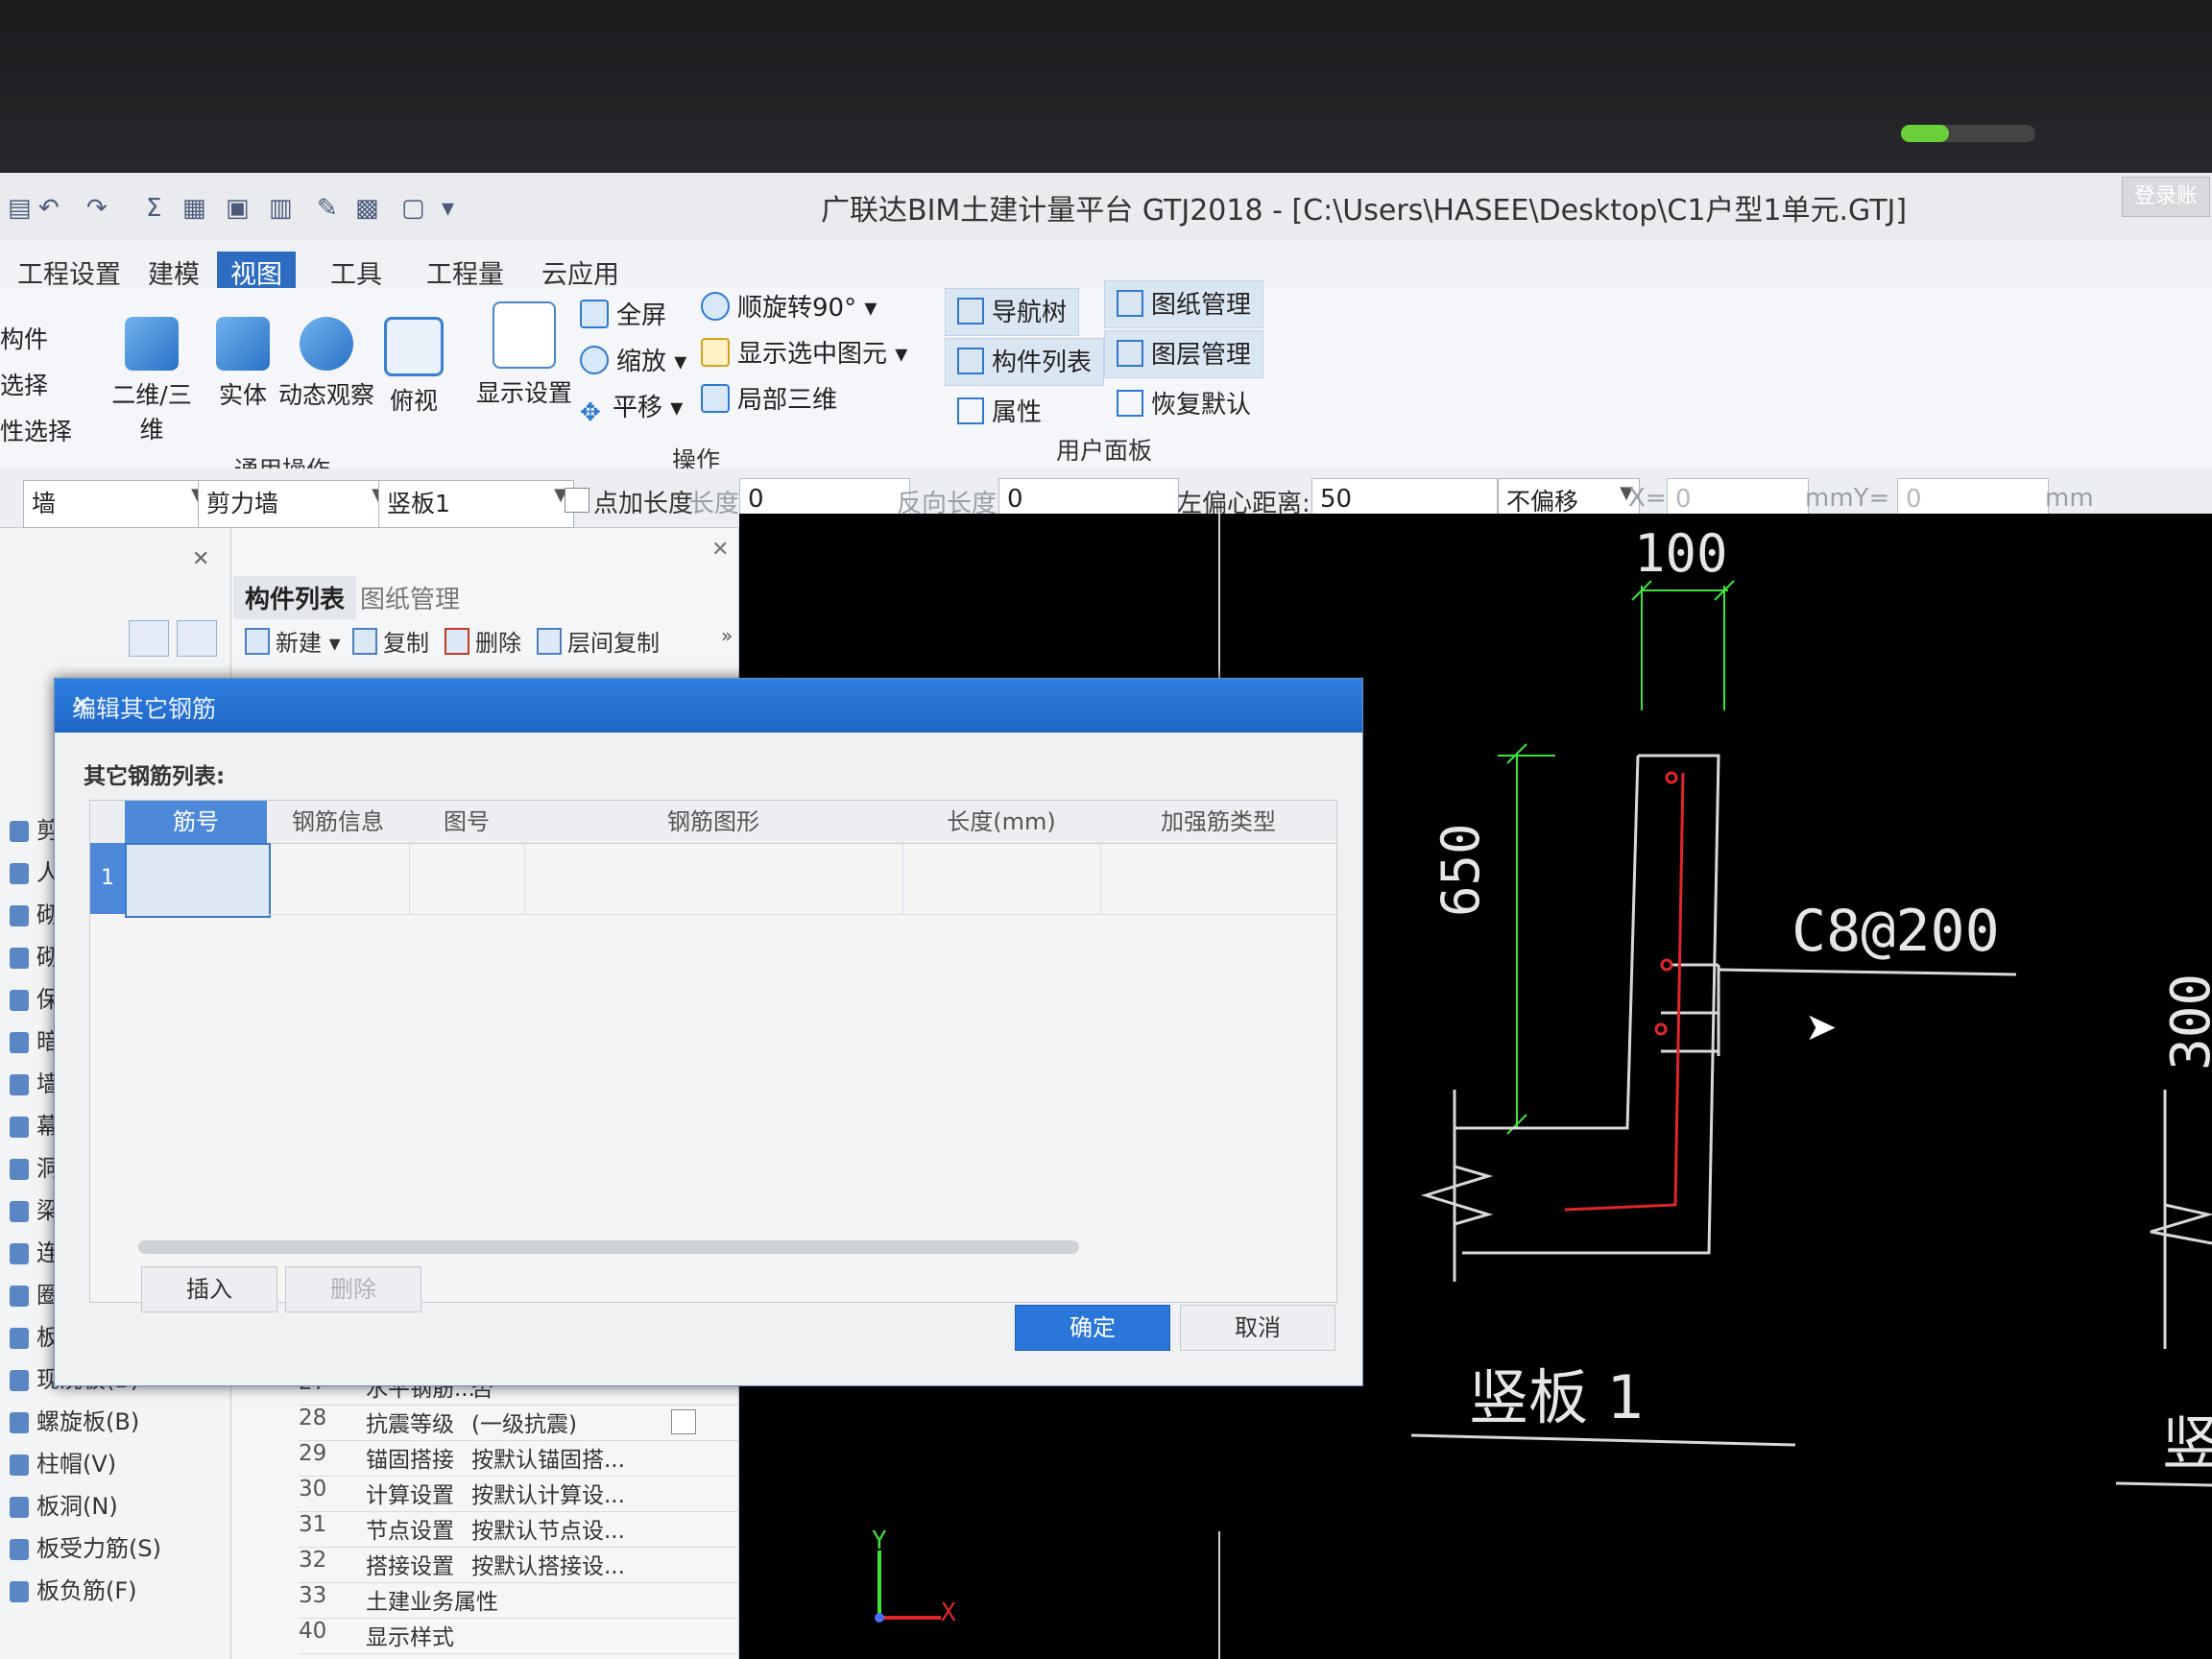 The width and height of the screenshot is (2212, 1659). Describe the element at coordinates (1025, 362) in the screenshot. I see `component-list-button: 构件列表` at that location.